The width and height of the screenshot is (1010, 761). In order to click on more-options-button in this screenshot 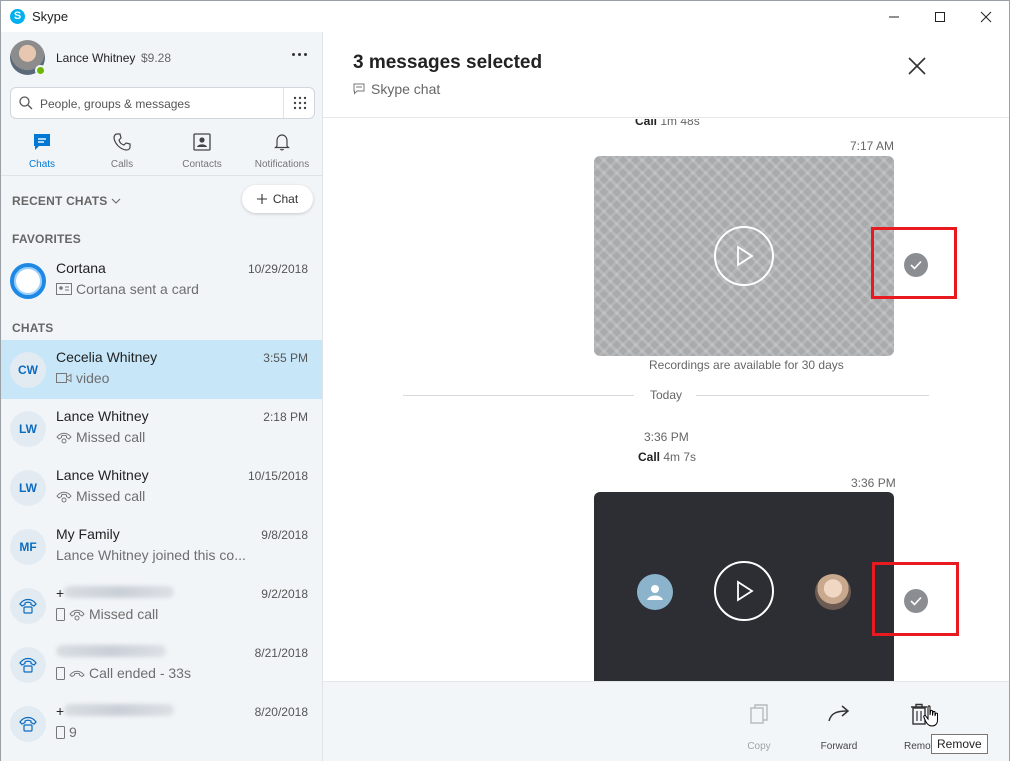, I will do `click(299, 54)`.